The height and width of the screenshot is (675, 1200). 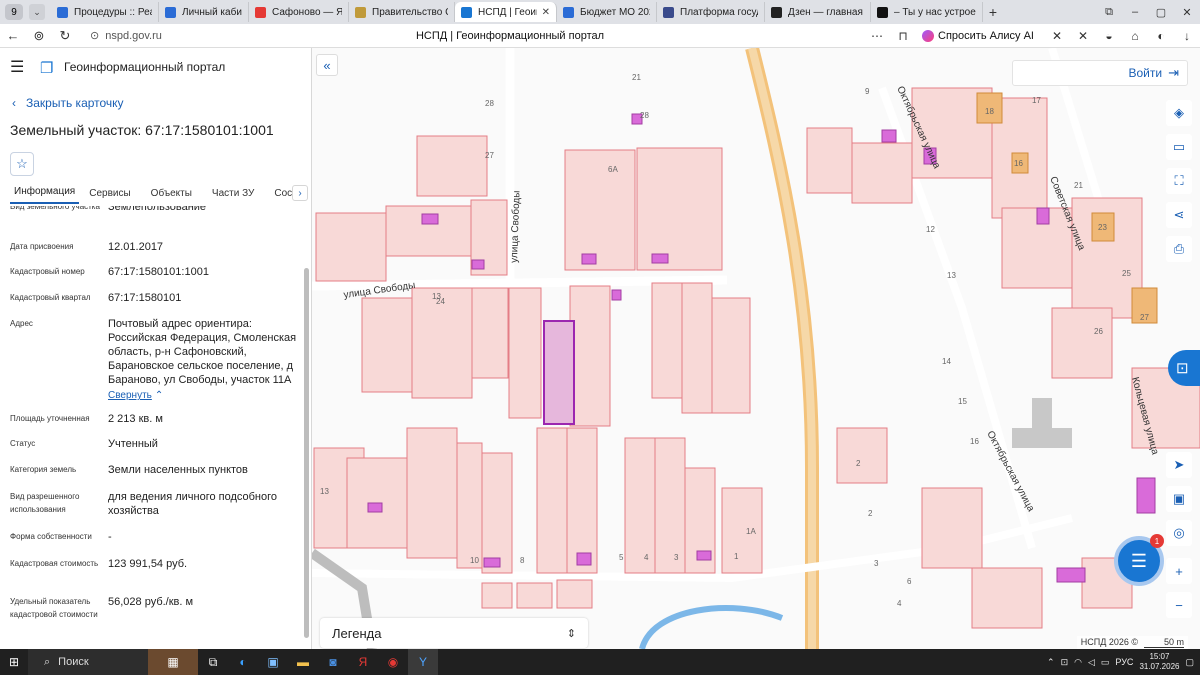 What do you see at coordinates (22, 67) in the screenshot?
I see `menu-icon: ☰` at bounding box center [22, 67].